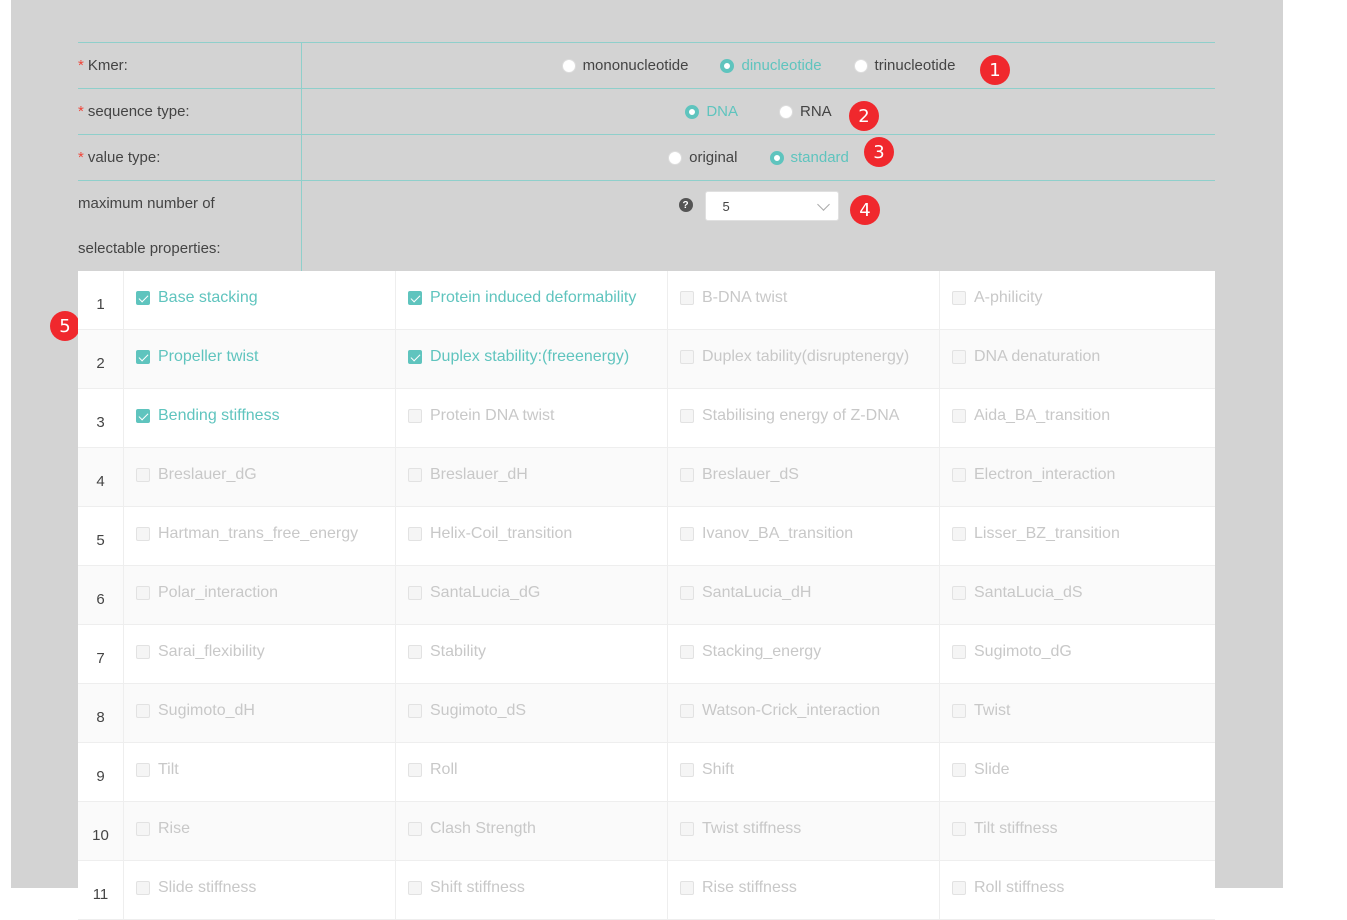 The width and height of the screenshot is (1347, 920). What do you see at coordinates (478, 710) in the screenshot?
I see `property-label: Sugimoto_dS` at bounding box center [478, 710].